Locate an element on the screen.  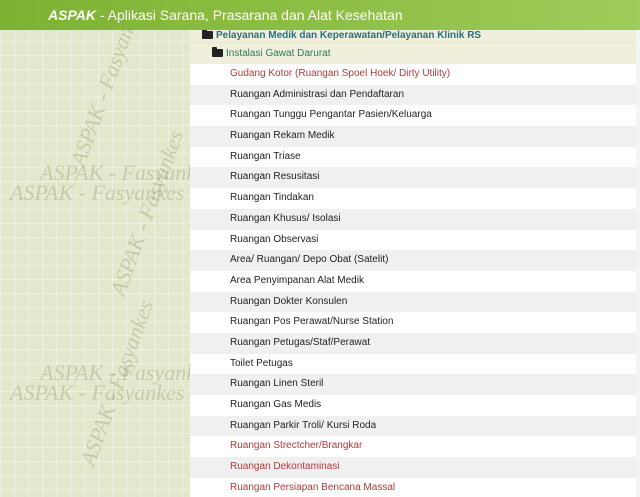
tree-item: Ruangan Parkir Troli/ Kursi Roda is located at coordinates (415, 426).